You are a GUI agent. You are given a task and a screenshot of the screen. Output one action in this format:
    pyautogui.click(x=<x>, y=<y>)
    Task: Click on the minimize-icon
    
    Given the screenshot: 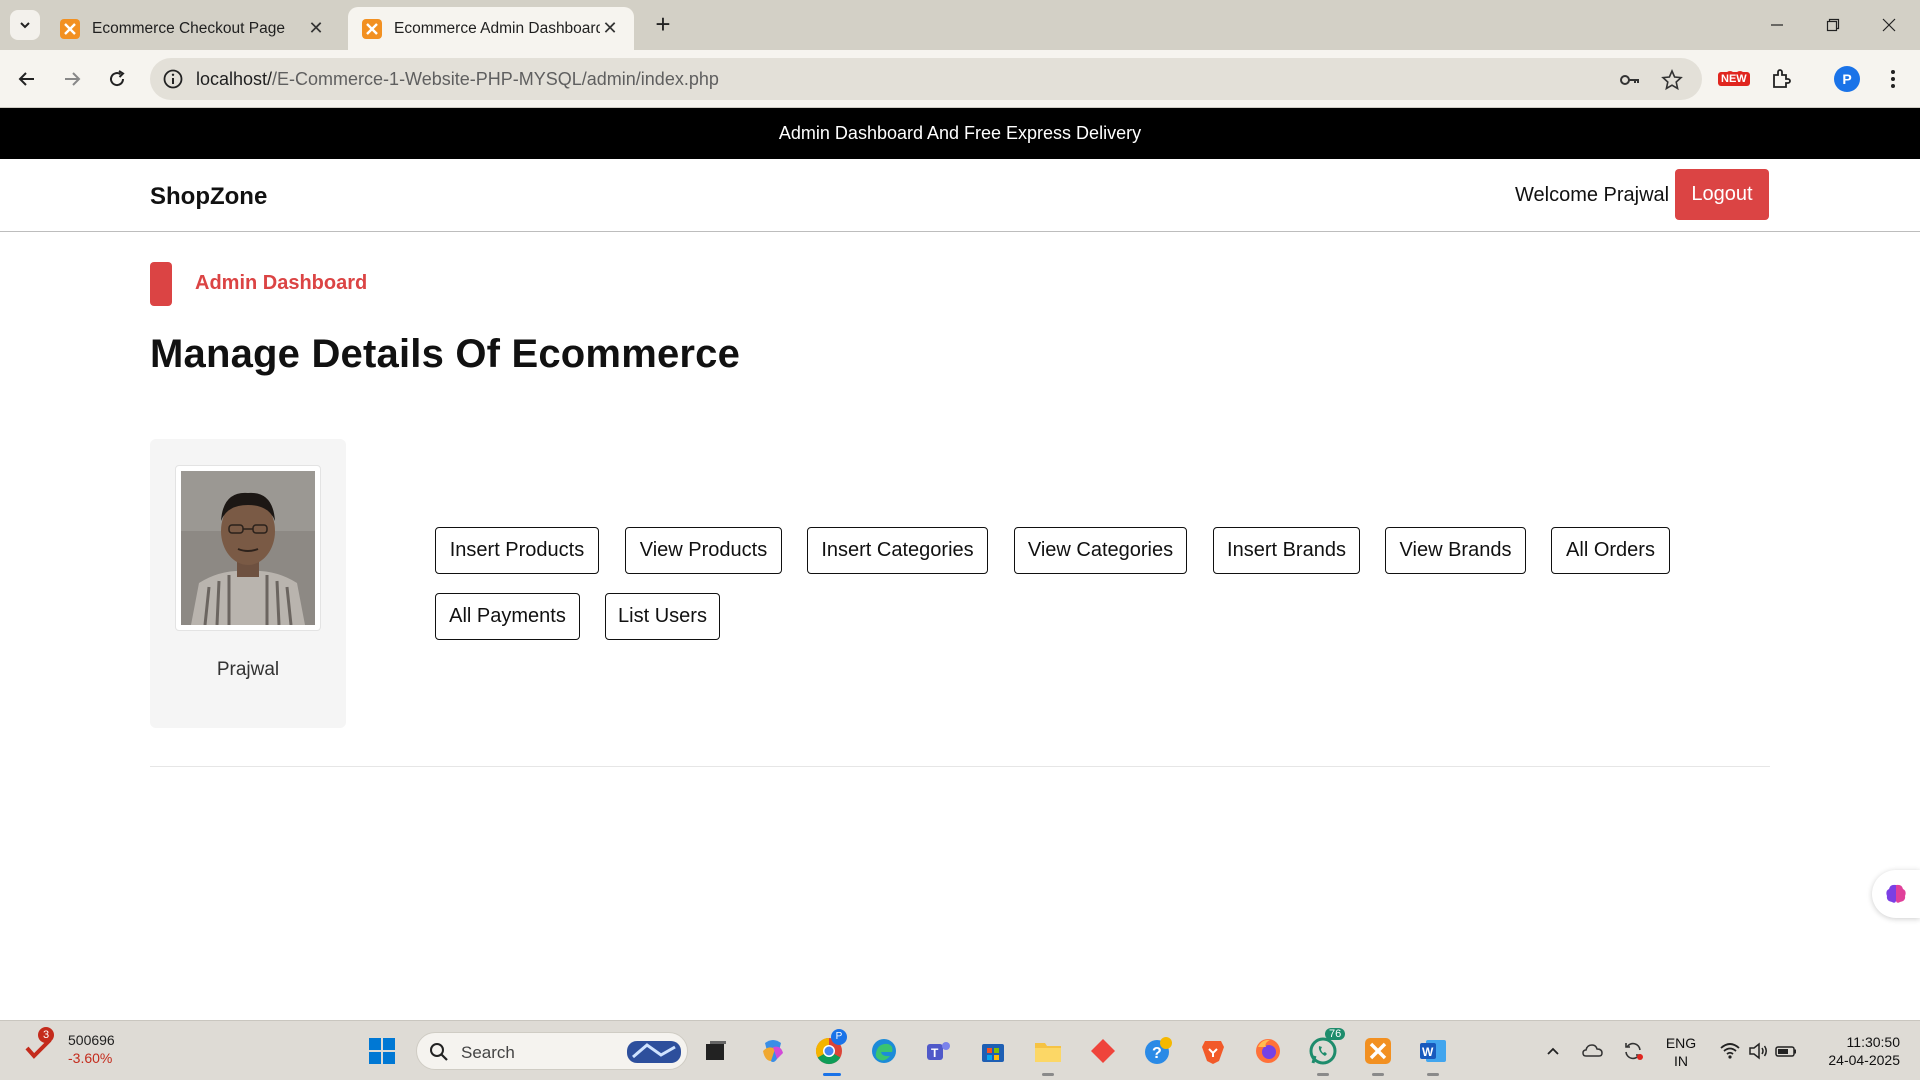 What is the action you would take?
    pyautogui.click(x=1777, y=25)
    